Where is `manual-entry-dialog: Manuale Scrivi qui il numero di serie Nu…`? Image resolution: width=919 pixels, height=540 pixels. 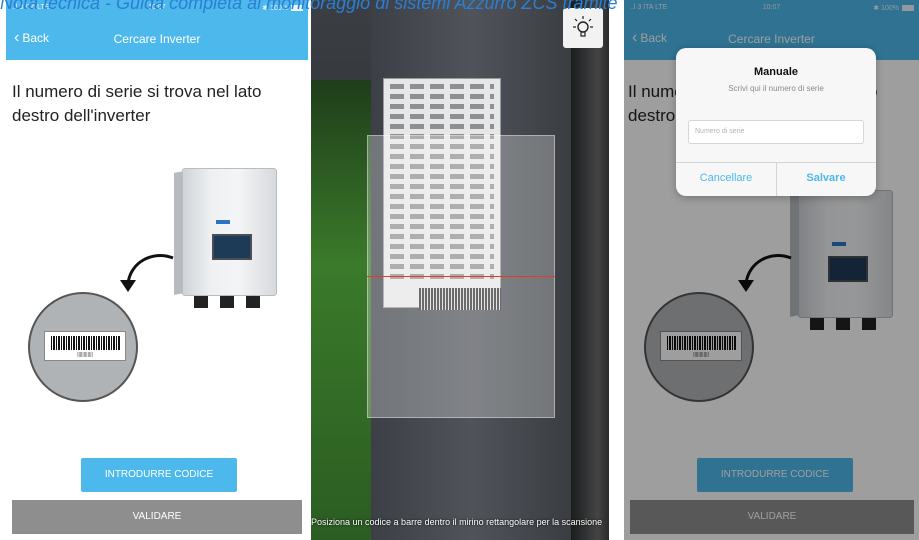 manual-entry-dialog: Manuale Scrivi qui il numero di serie Nu… is located at coordinates (776, 122).